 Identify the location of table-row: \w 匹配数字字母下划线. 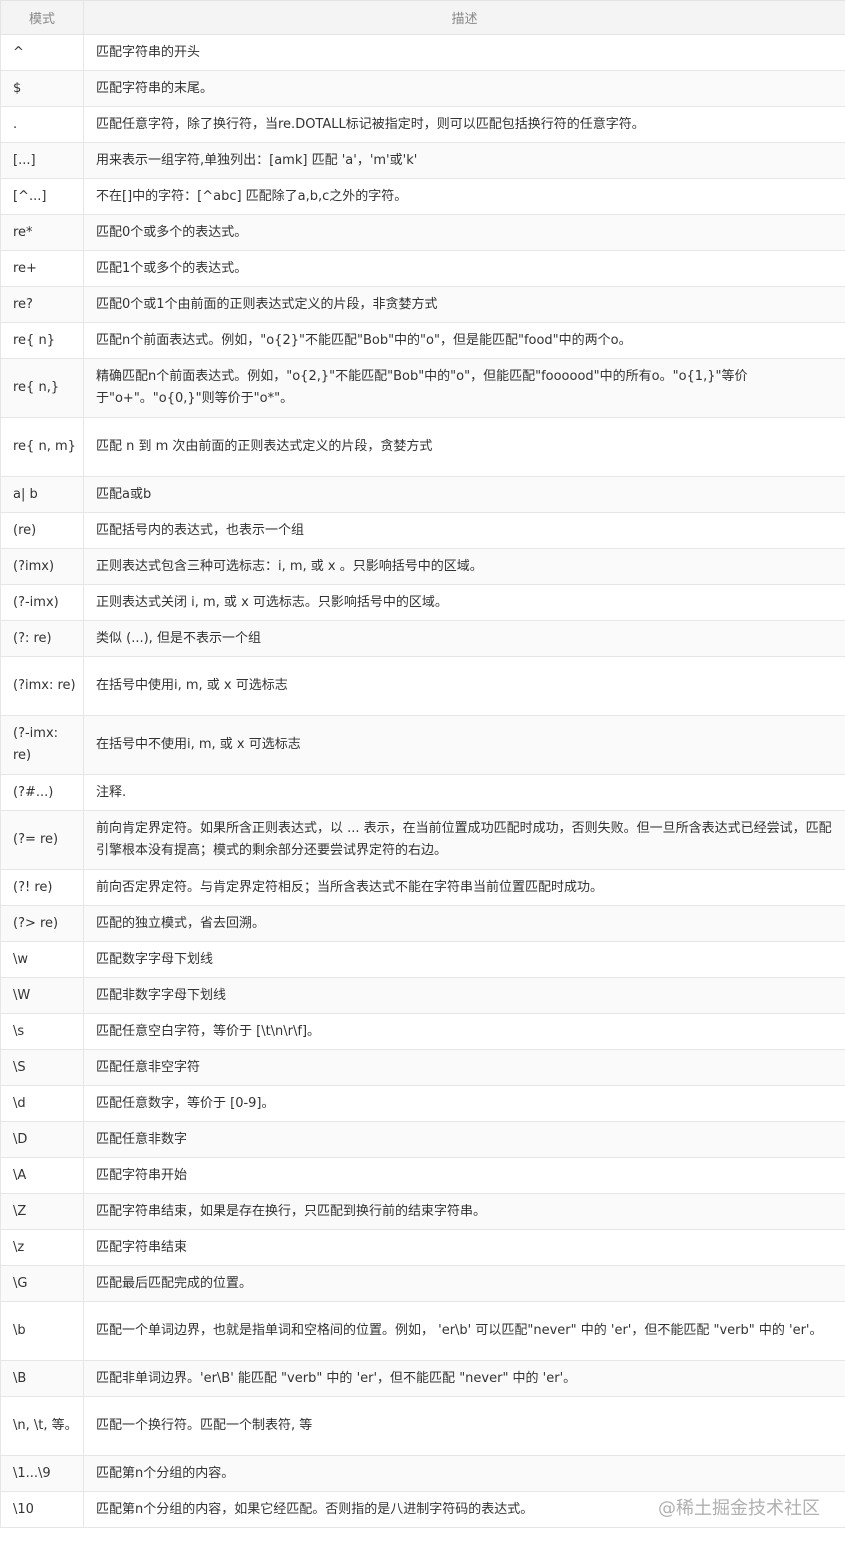
(422, 959).